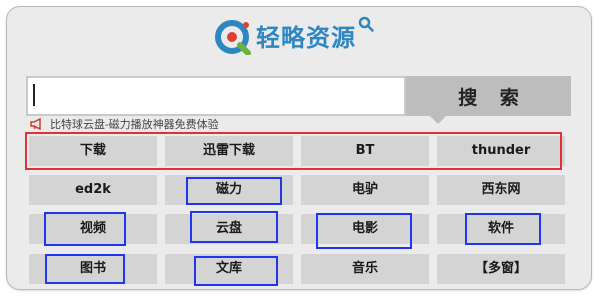 The height and width of the screenshot is (300, 600). I want to click on notice-link: 比特球云盘-磁力播放神器免费体验, so click(124, 124).